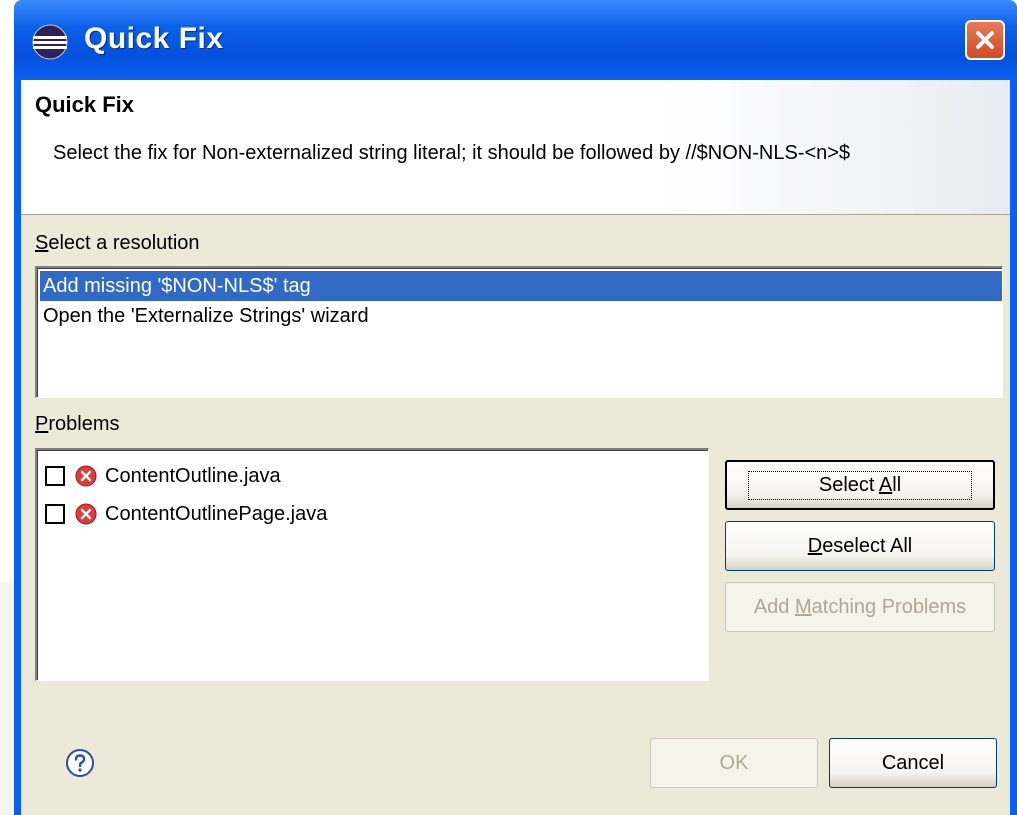 Image resolution: width=1017 pixels, height=815 pixels. Describe the element at coordinates (885, 484) in the screenshot. I see `select-all-mnemonic: A` at that location.